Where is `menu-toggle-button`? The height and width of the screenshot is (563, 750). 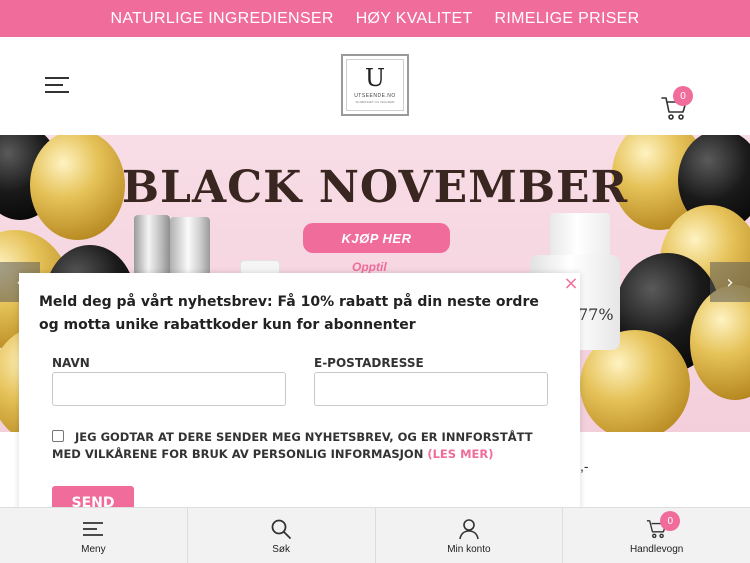
menu-toggle-button is located at coordinates (57, 86).